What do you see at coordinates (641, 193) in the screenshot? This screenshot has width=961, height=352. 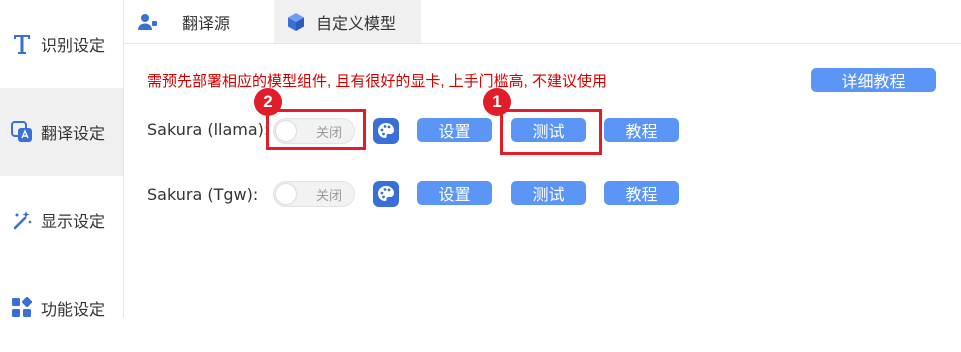 I see `sakura-tgw-tutorial-button: 教程` at bounding box center [641, 193].